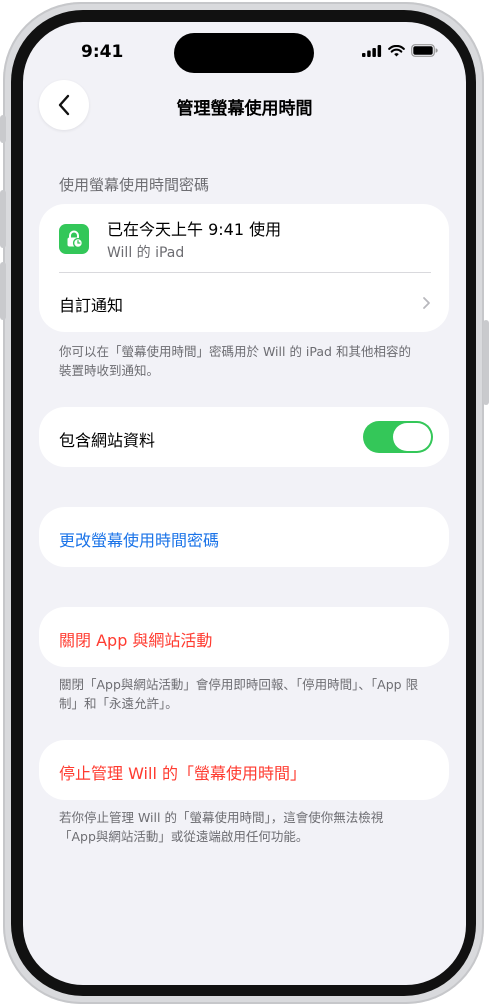 This screenshot has height=1008, width=489. I want to click on stop-manage-card: 停止管理 Will 的「螢幕使用時間」, so click(244, 770).